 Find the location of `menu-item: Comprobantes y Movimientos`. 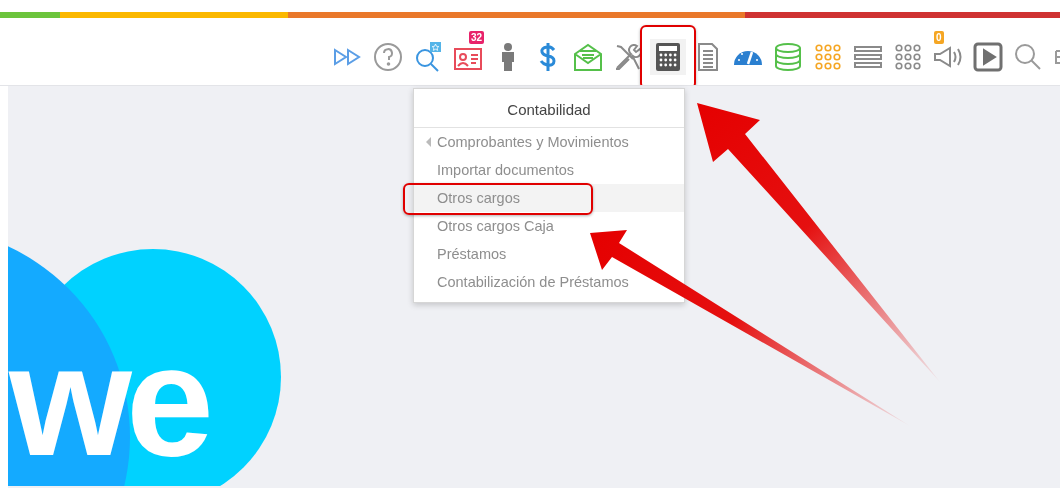

menu-item: Comprobantes y Movimientos is located at coordinates (533, 142).